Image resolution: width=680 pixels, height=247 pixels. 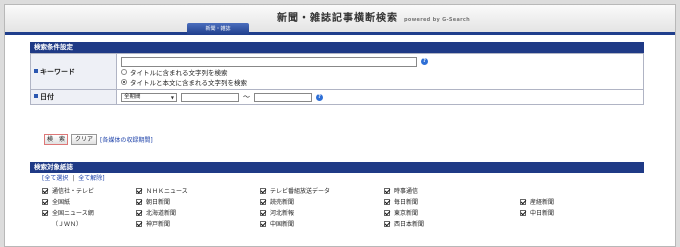 What do you see at coordinates (73, 191) in the screenshot?
I see `source-label: 通信社・テレビ` at bounding box center [73, 191].